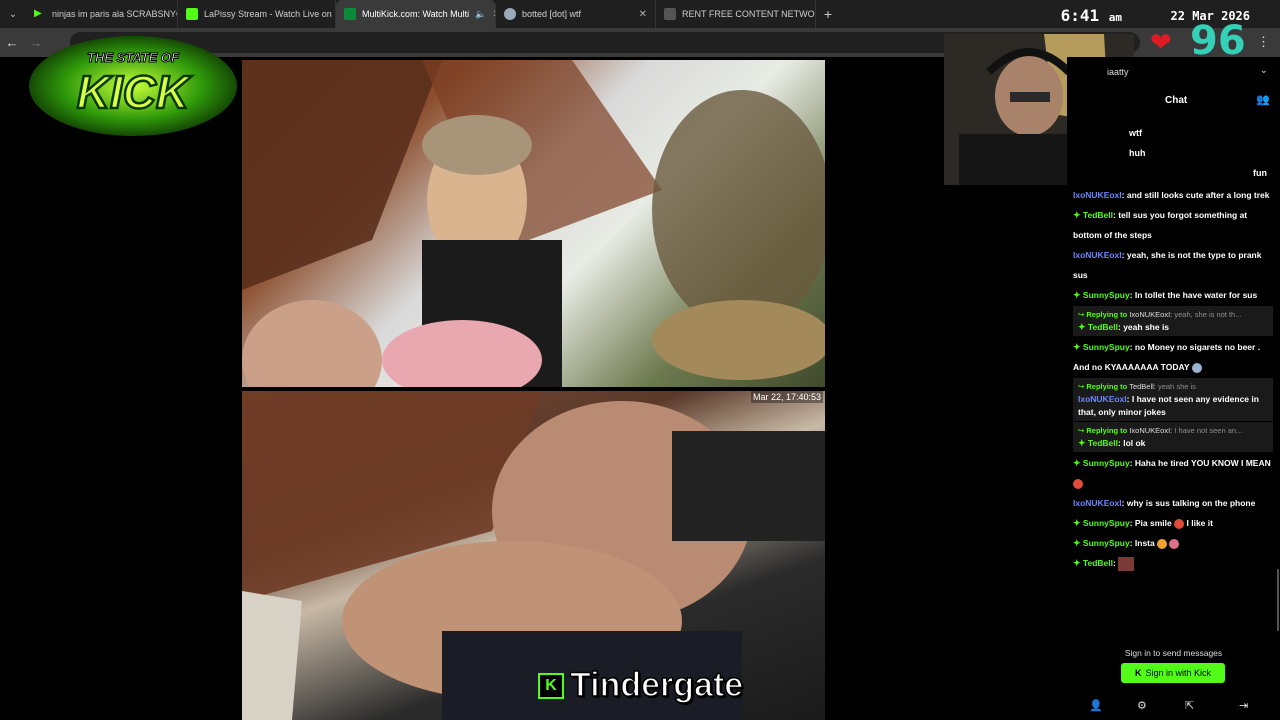  Describe the element at coordinates (1243, 705) in the screenshot. I see `exit-icon: ⇥` at that location.